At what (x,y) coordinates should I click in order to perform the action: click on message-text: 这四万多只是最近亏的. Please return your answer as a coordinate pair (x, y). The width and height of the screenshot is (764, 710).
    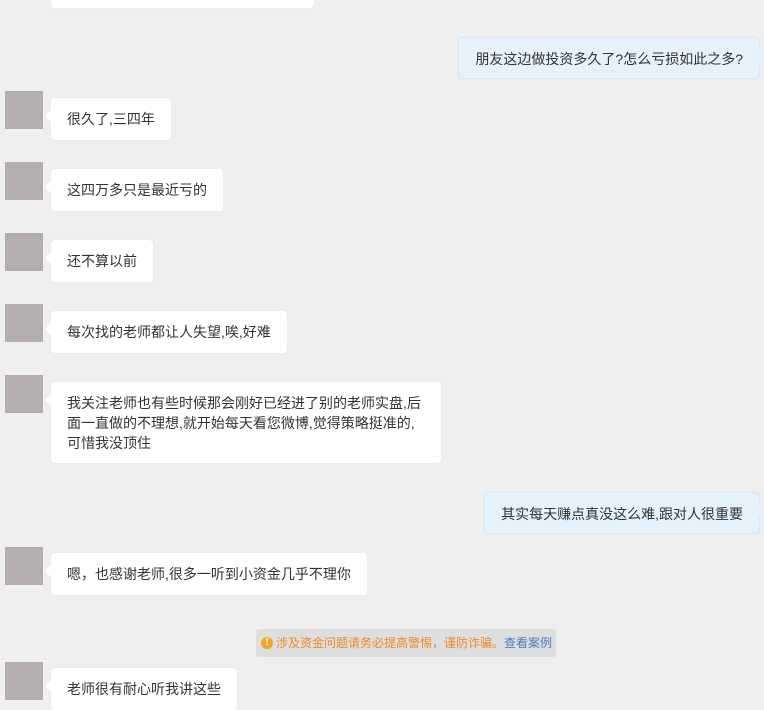
    Looking at the image, I should click on (137, 190).